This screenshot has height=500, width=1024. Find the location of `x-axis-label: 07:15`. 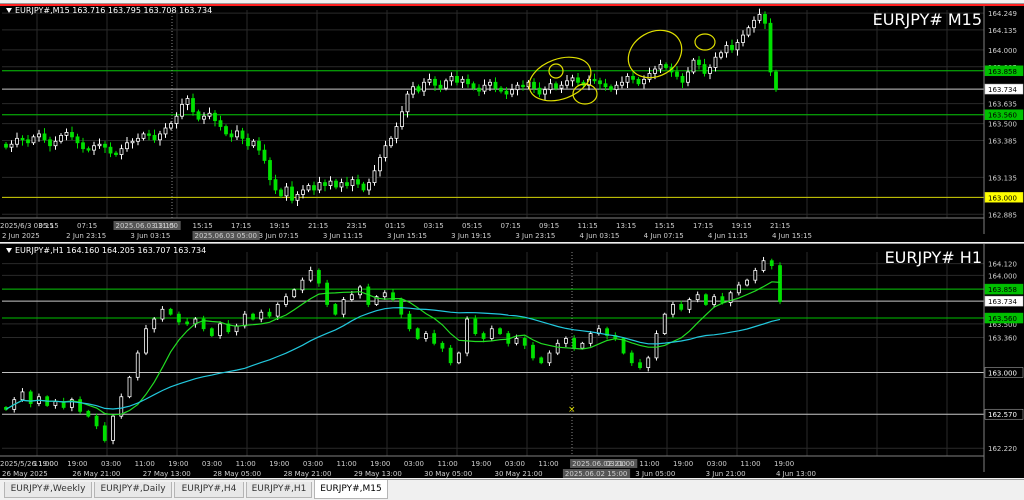

x-axis-label: 07:15 is located at coordinates (87, 226).